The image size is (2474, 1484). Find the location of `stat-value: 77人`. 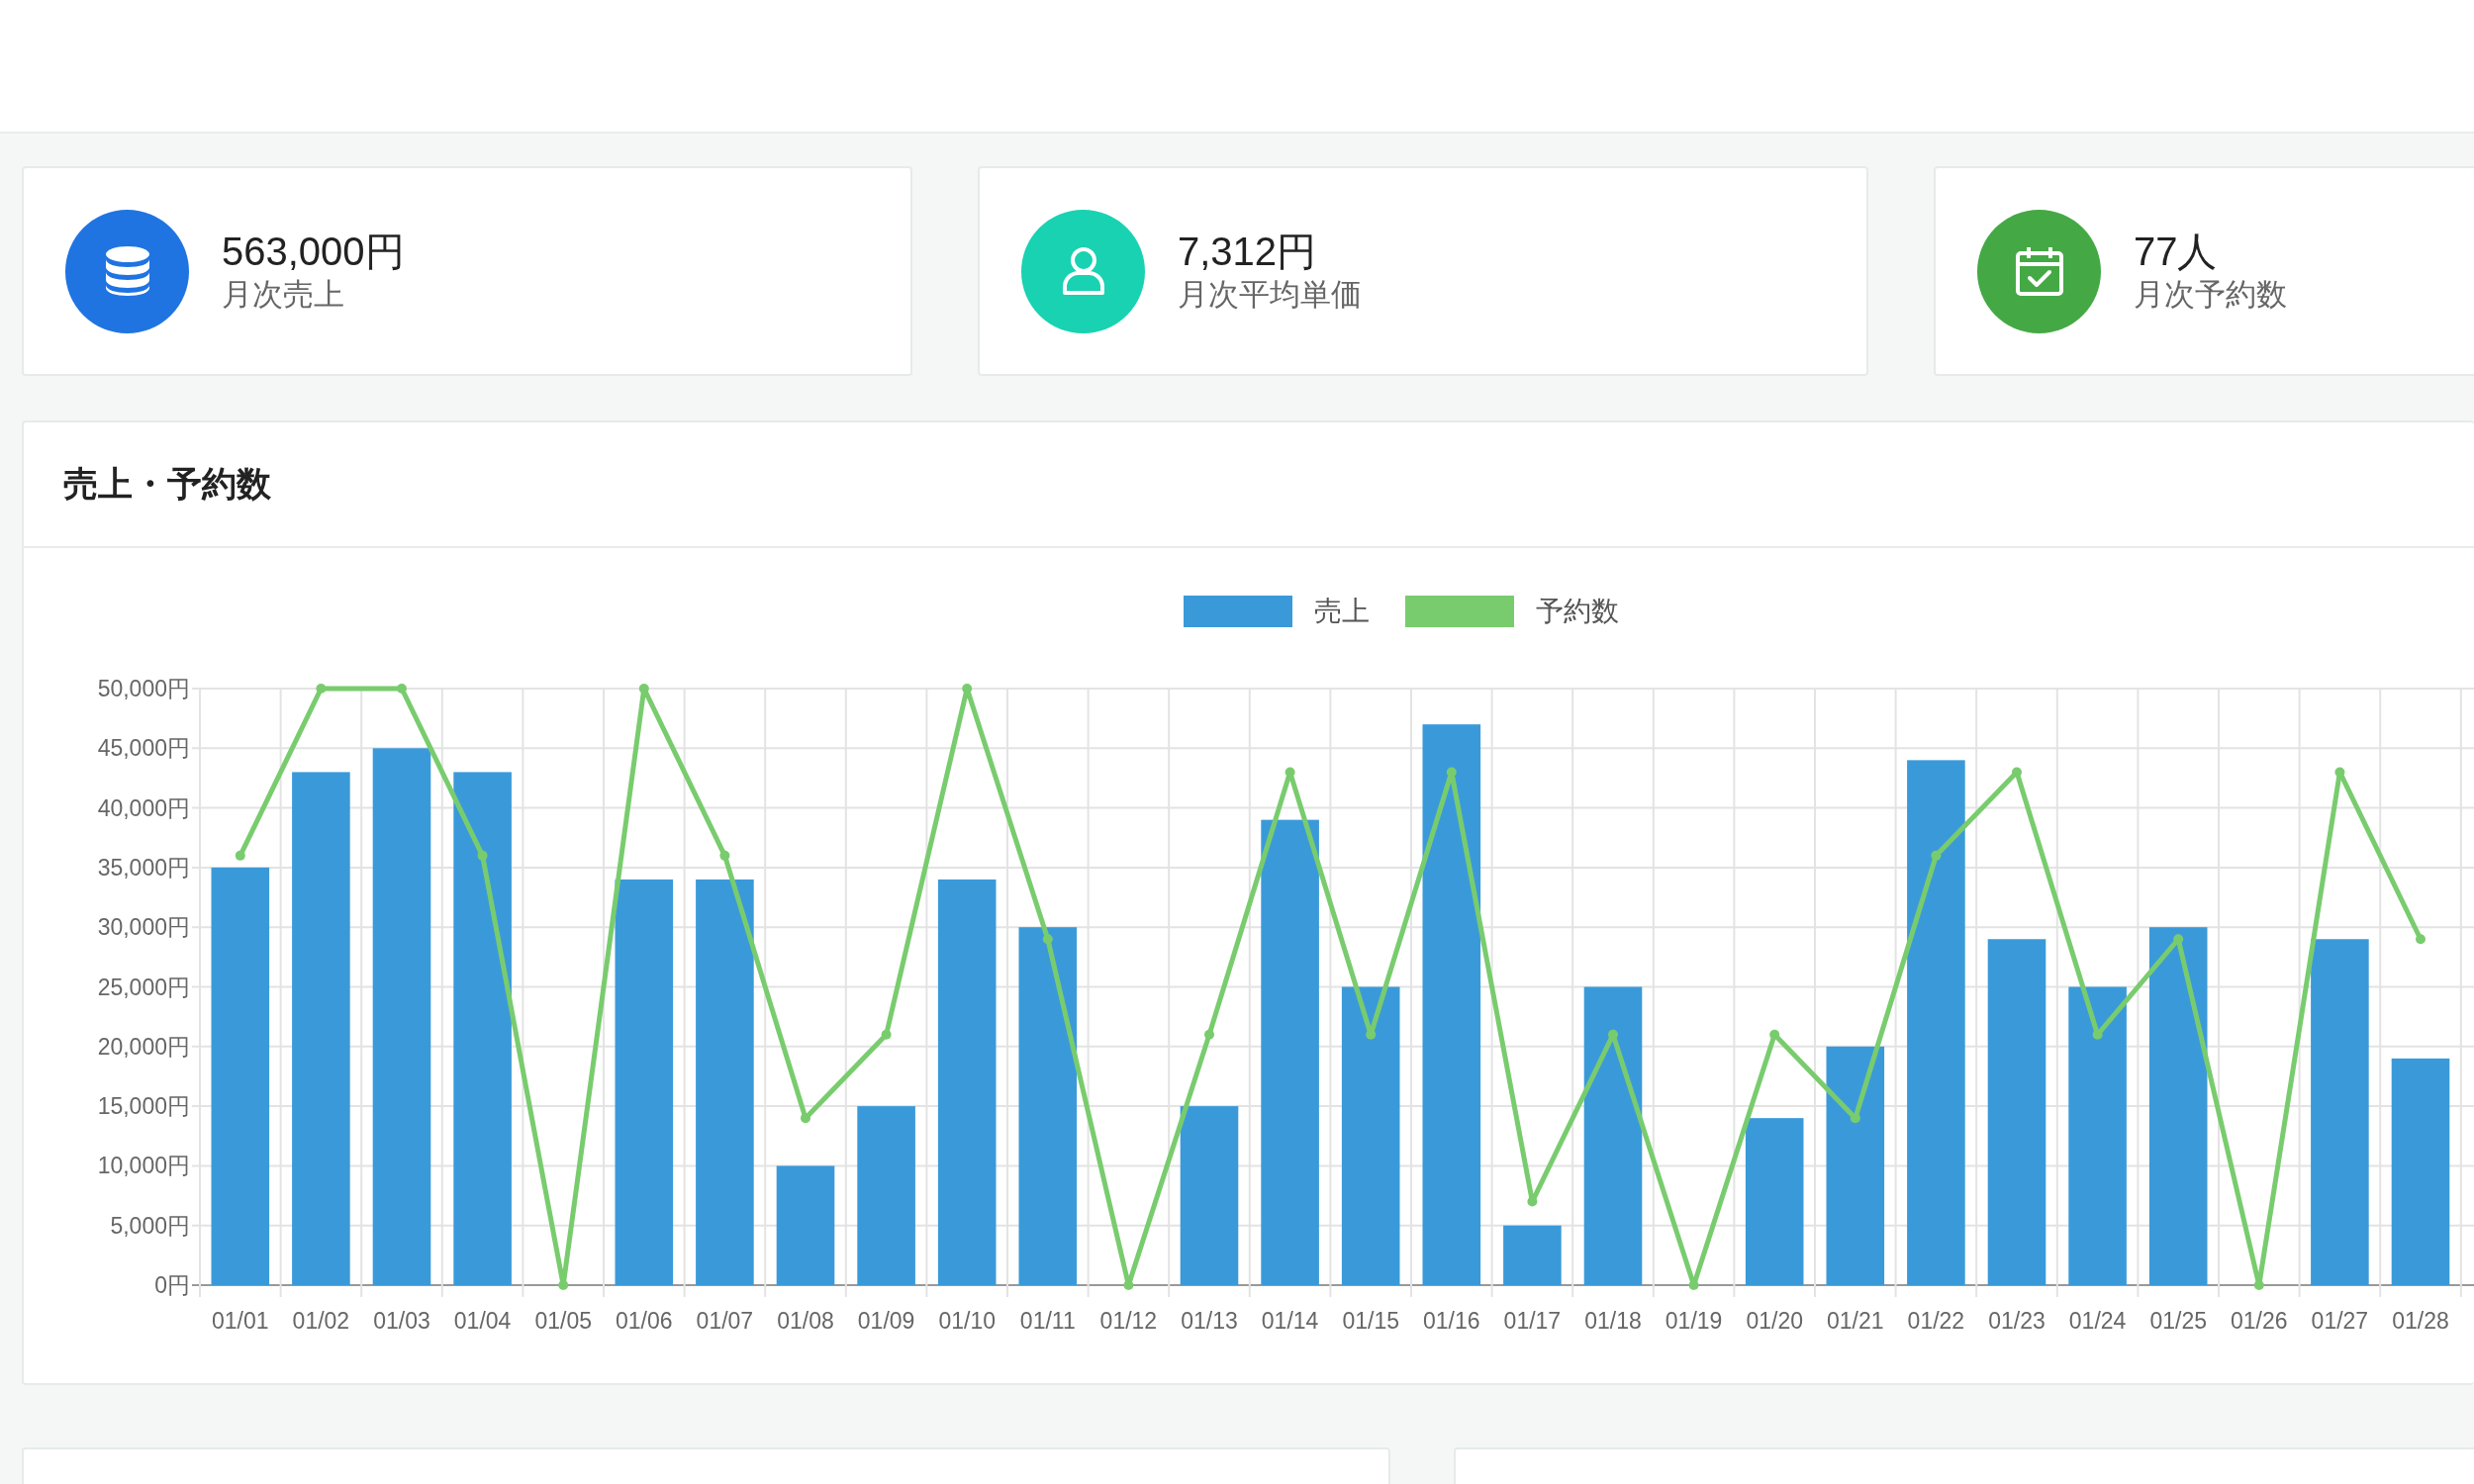

stat-value: 77人 is located at coordinates (2176, 251).